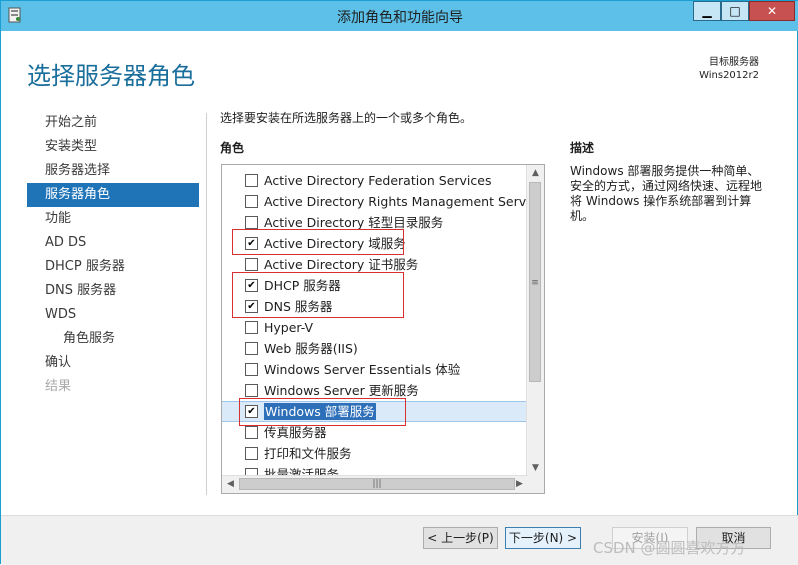 Image resolution: width=798 pixels, height=565 pixels. I want to click on role-item-essentials: Windows Server Essentials 体验, so click(375, 369).